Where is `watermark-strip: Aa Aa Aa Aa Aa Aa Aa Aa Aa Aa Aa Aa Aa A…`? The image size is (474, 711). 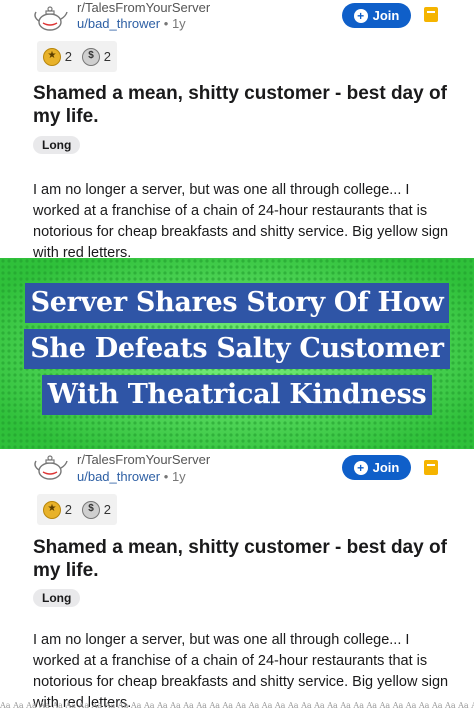
watermark-strip: Aa Aa Aa Aa Aa Aa Aa Aa Aa Aa Aa Aa Aa A… is located at coordinates (237, 705).